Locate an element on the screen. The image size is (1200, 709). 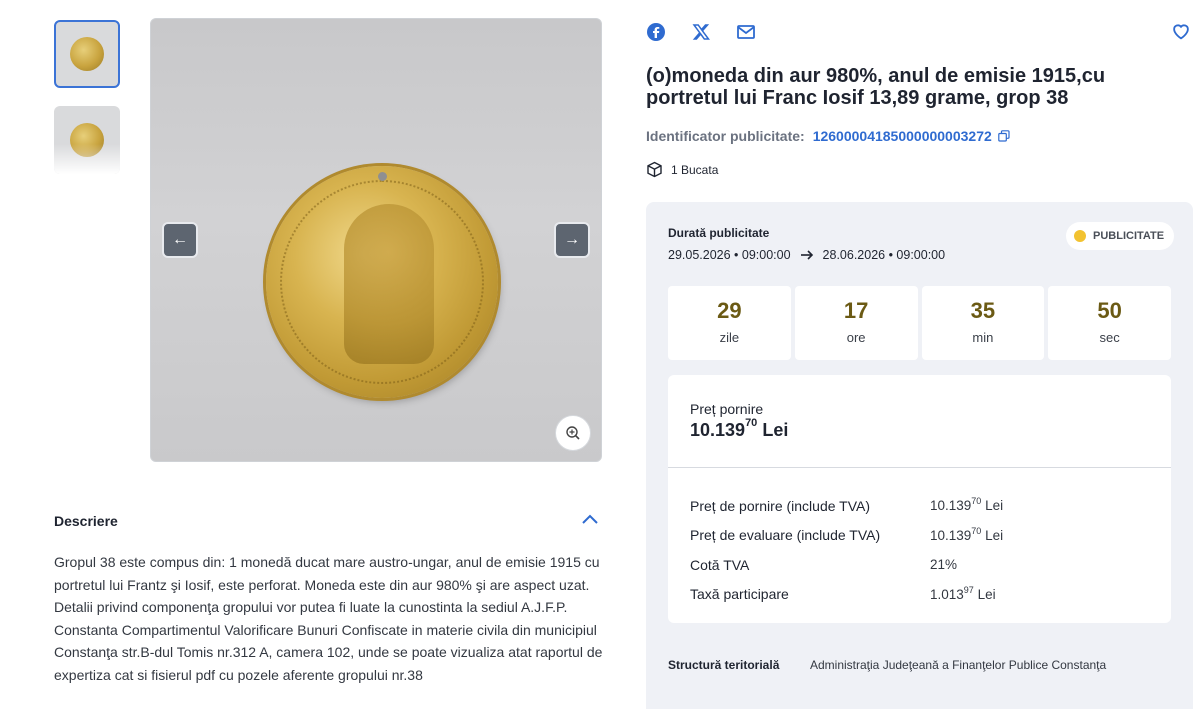
price-row-label: Taxă participare is located at coordinates (739, 594).